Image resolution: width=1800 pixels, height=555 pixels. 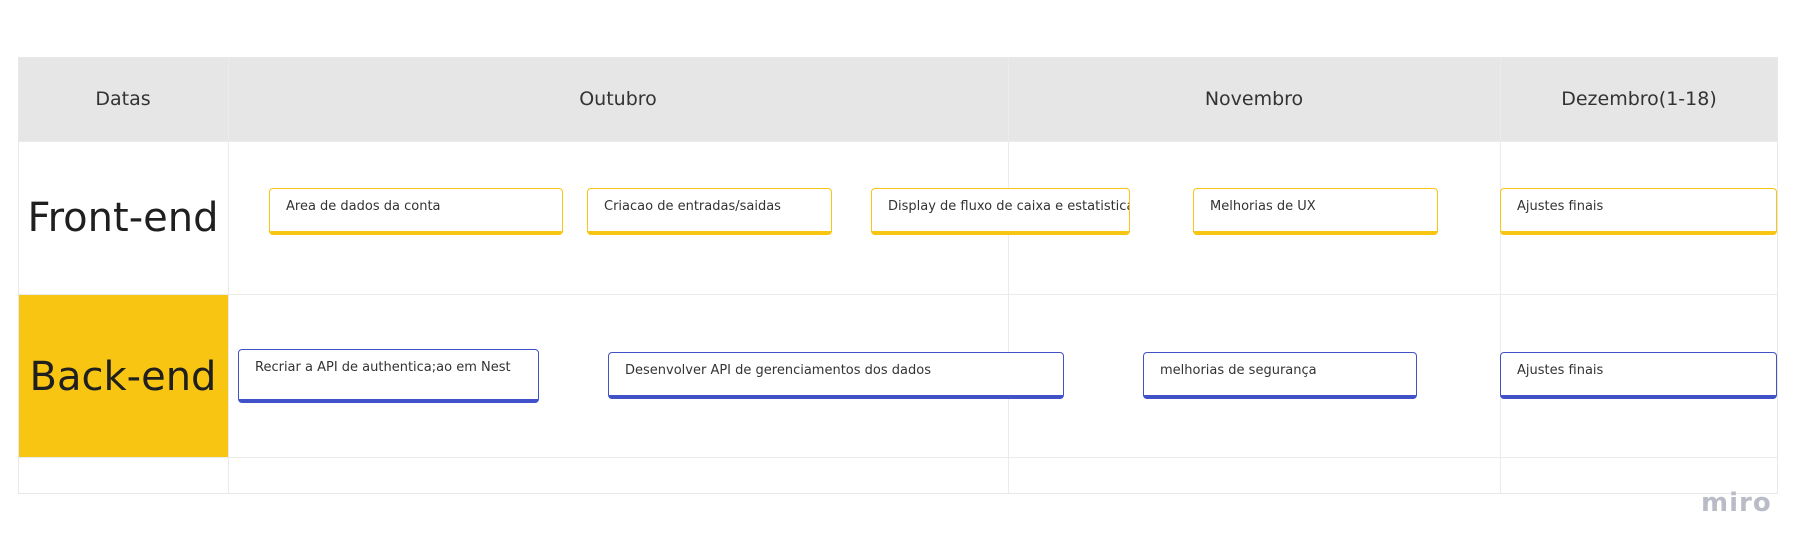 I want to click on row-label-frontend: Front-end, so click(x=123, y=217).